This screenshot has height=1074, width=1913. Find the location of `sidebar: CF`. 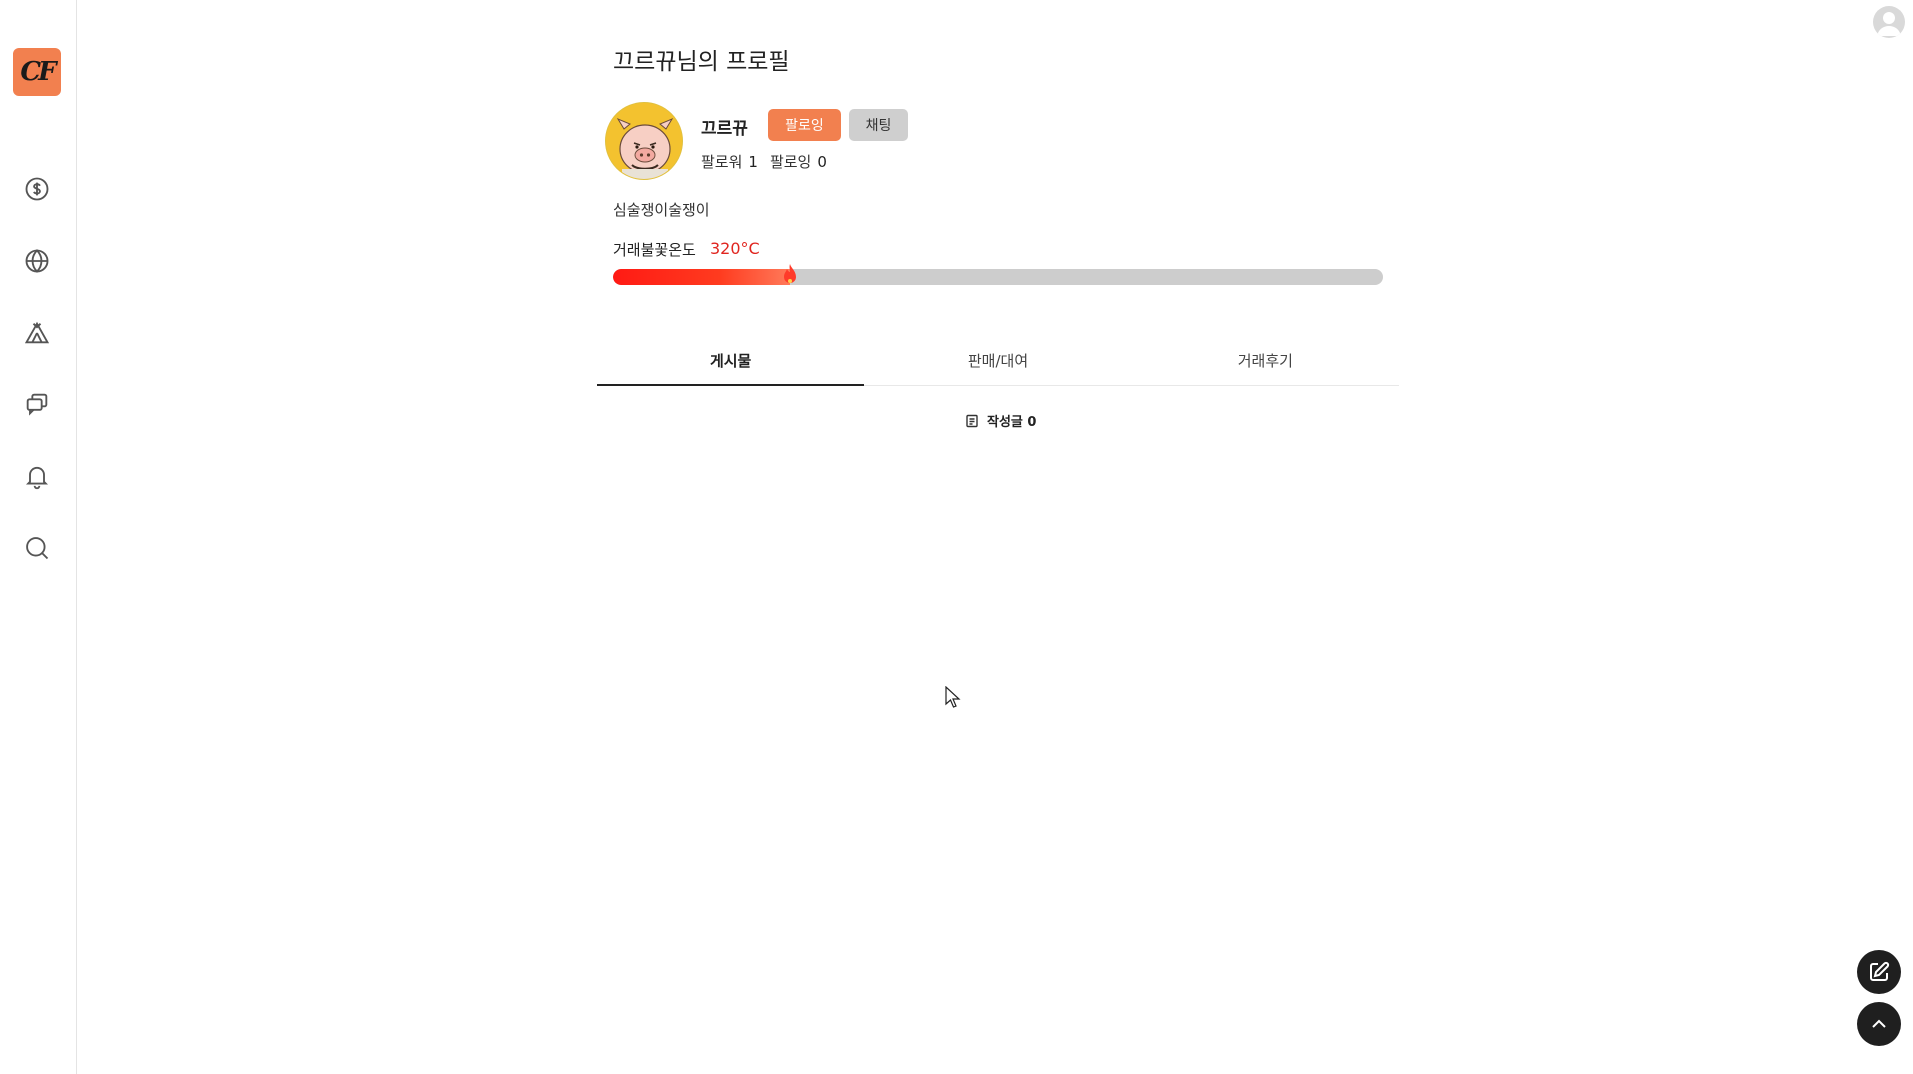

sidebar: CF is located at coordinates (38, 537).